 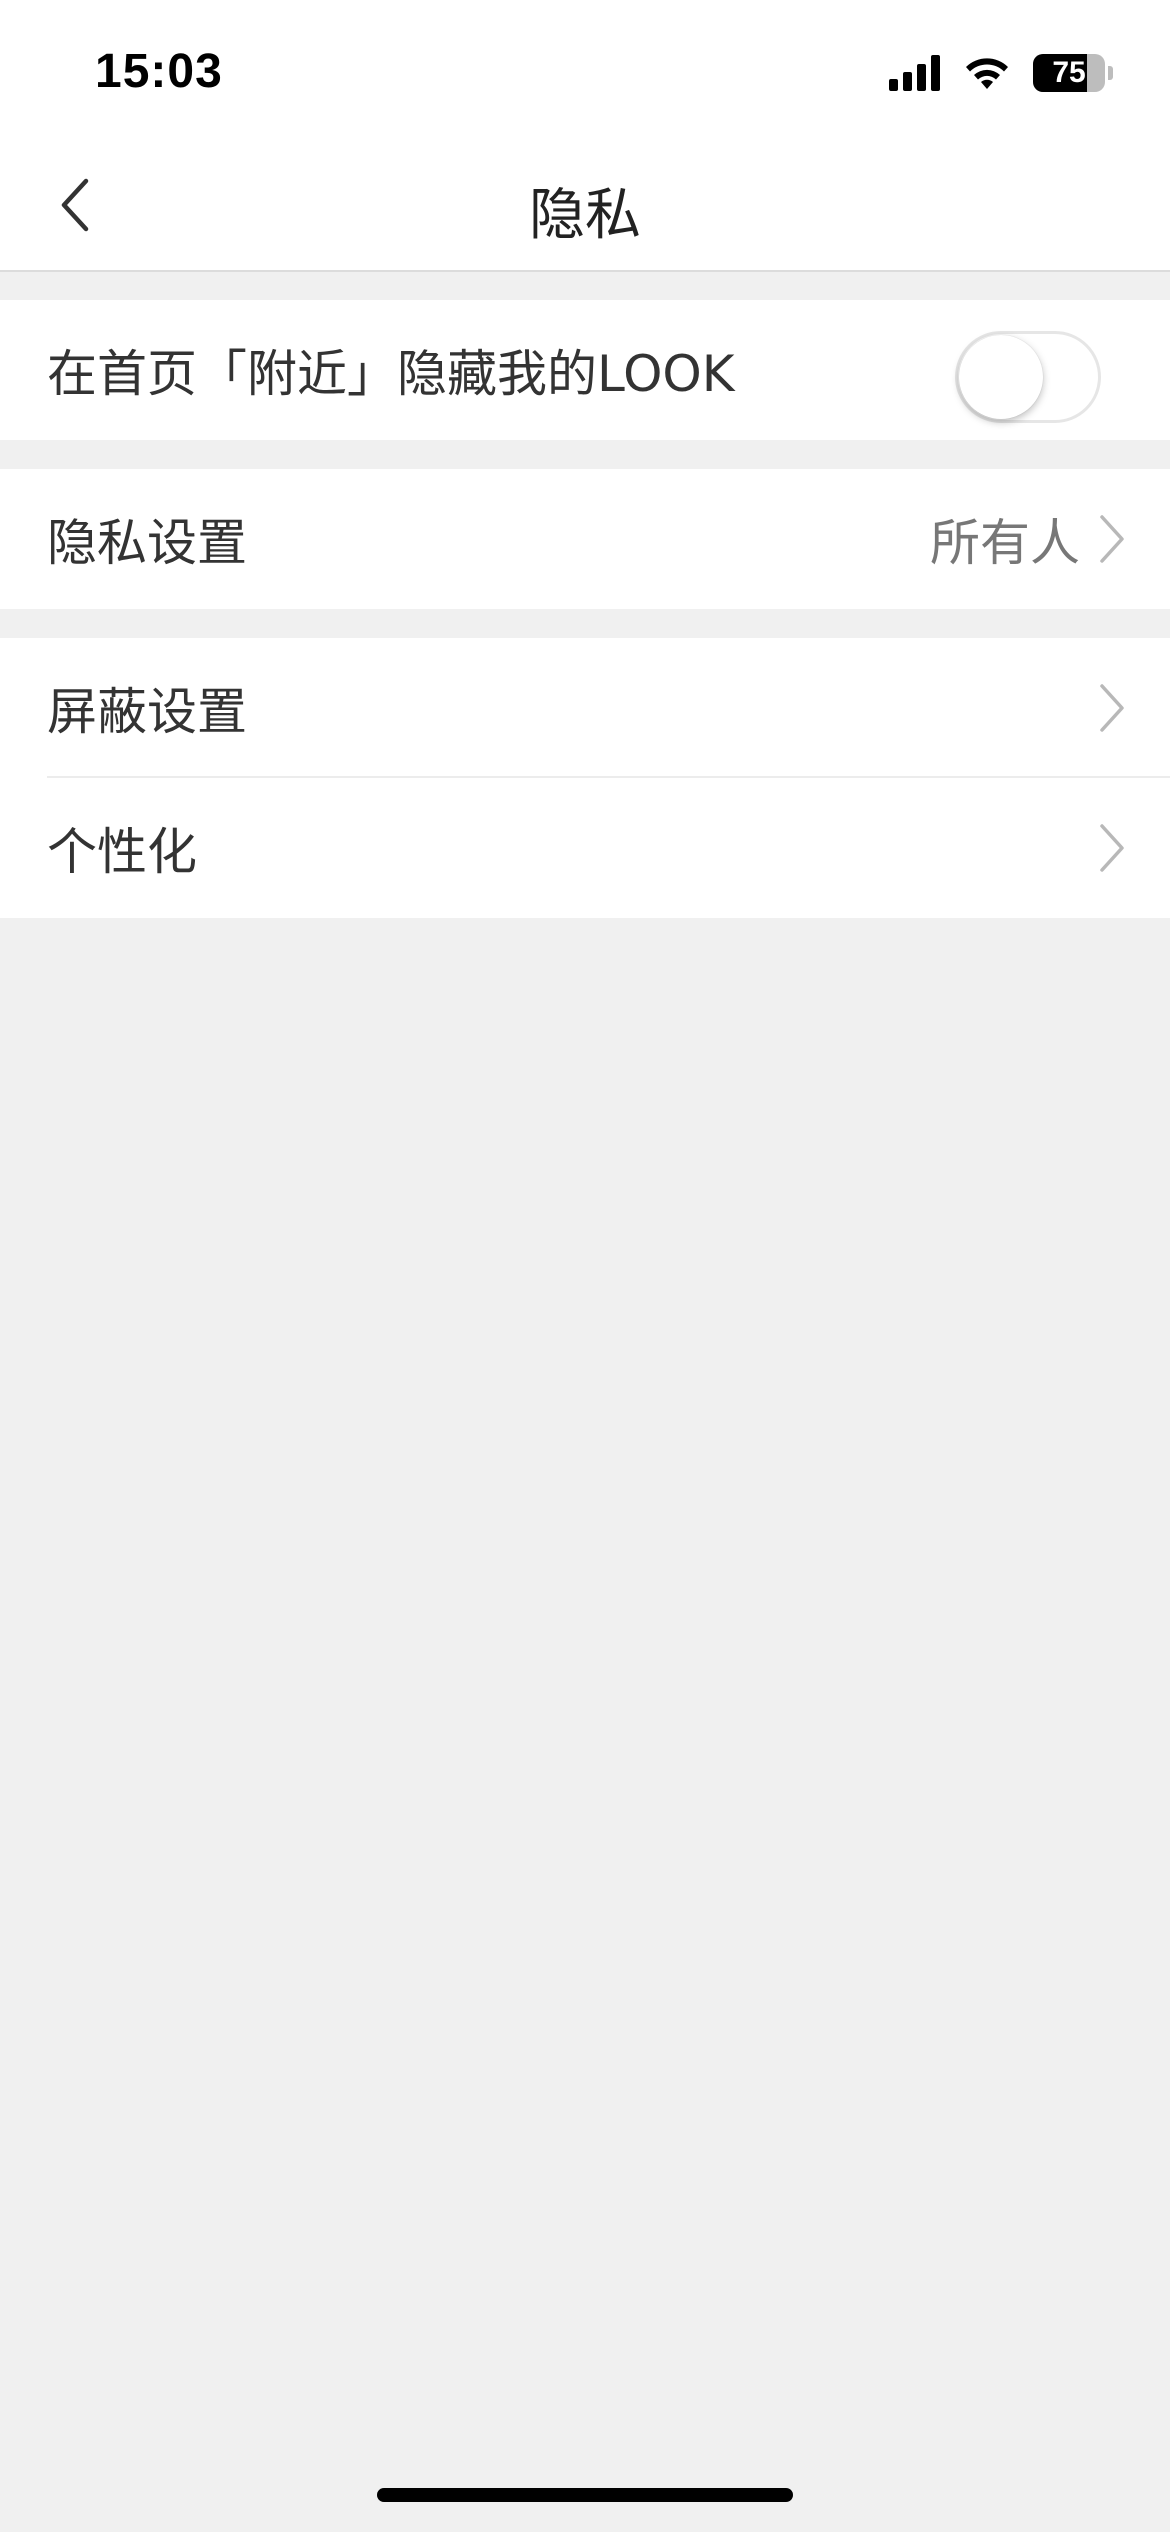 I want to click on block-settings-label: 屏蔽设置, so click(x=147, y=712).